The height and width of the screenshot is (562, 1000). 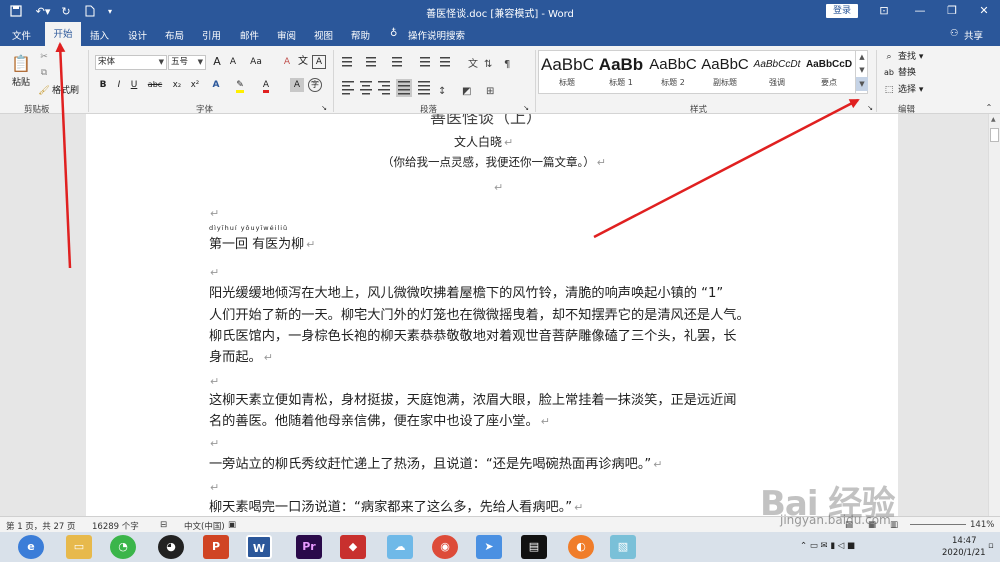 I want to click on language: 中文(中国), so click(x=204, y=526).